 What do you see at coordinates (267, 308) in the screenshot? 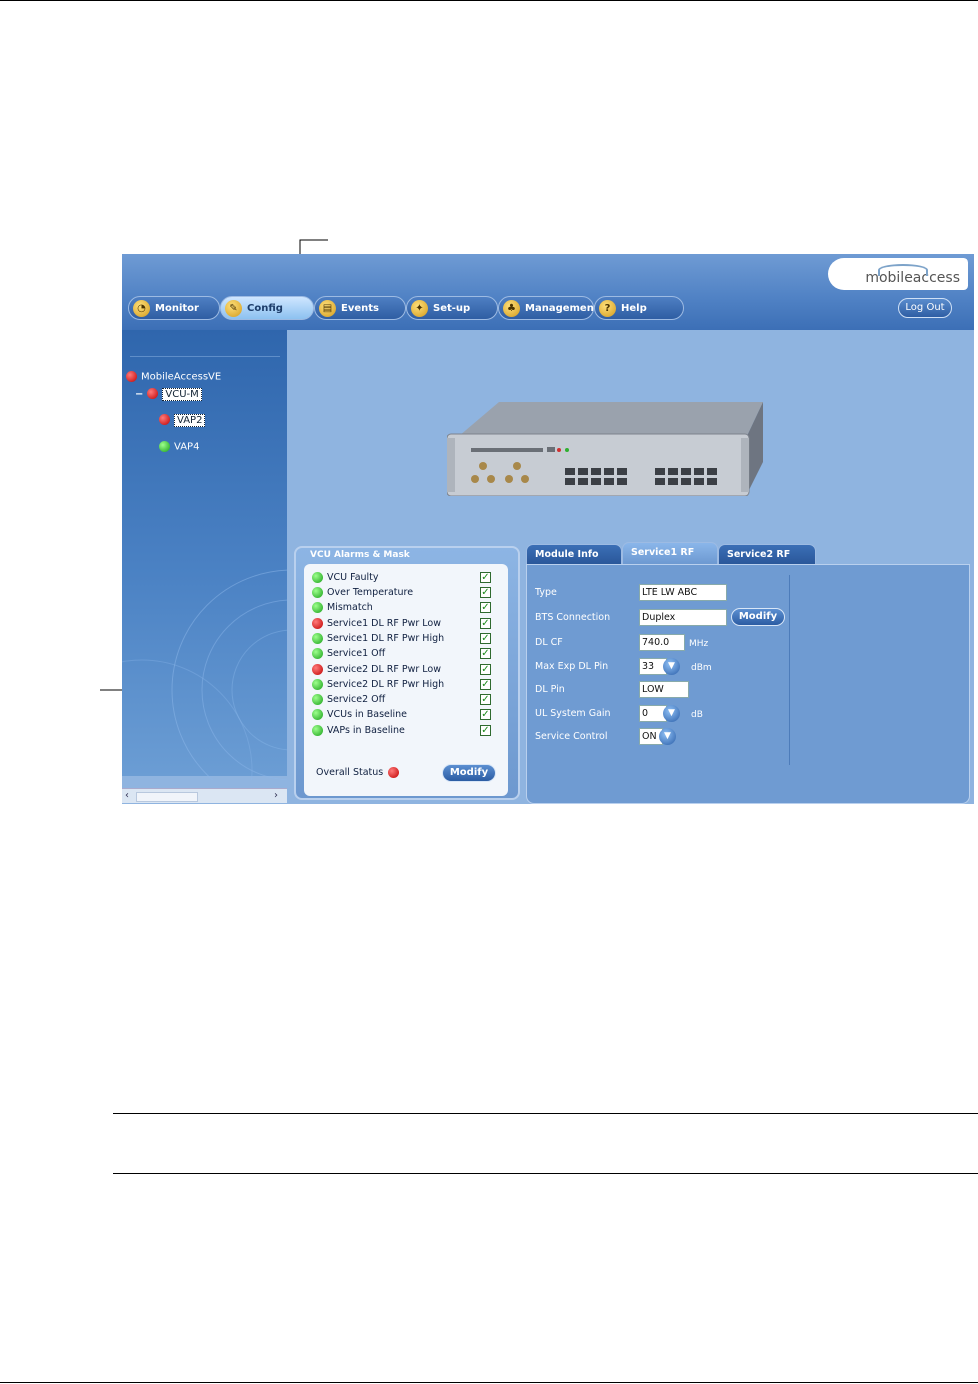
I see `tab-config: ✎ Config` at bounding box center [267, 308].